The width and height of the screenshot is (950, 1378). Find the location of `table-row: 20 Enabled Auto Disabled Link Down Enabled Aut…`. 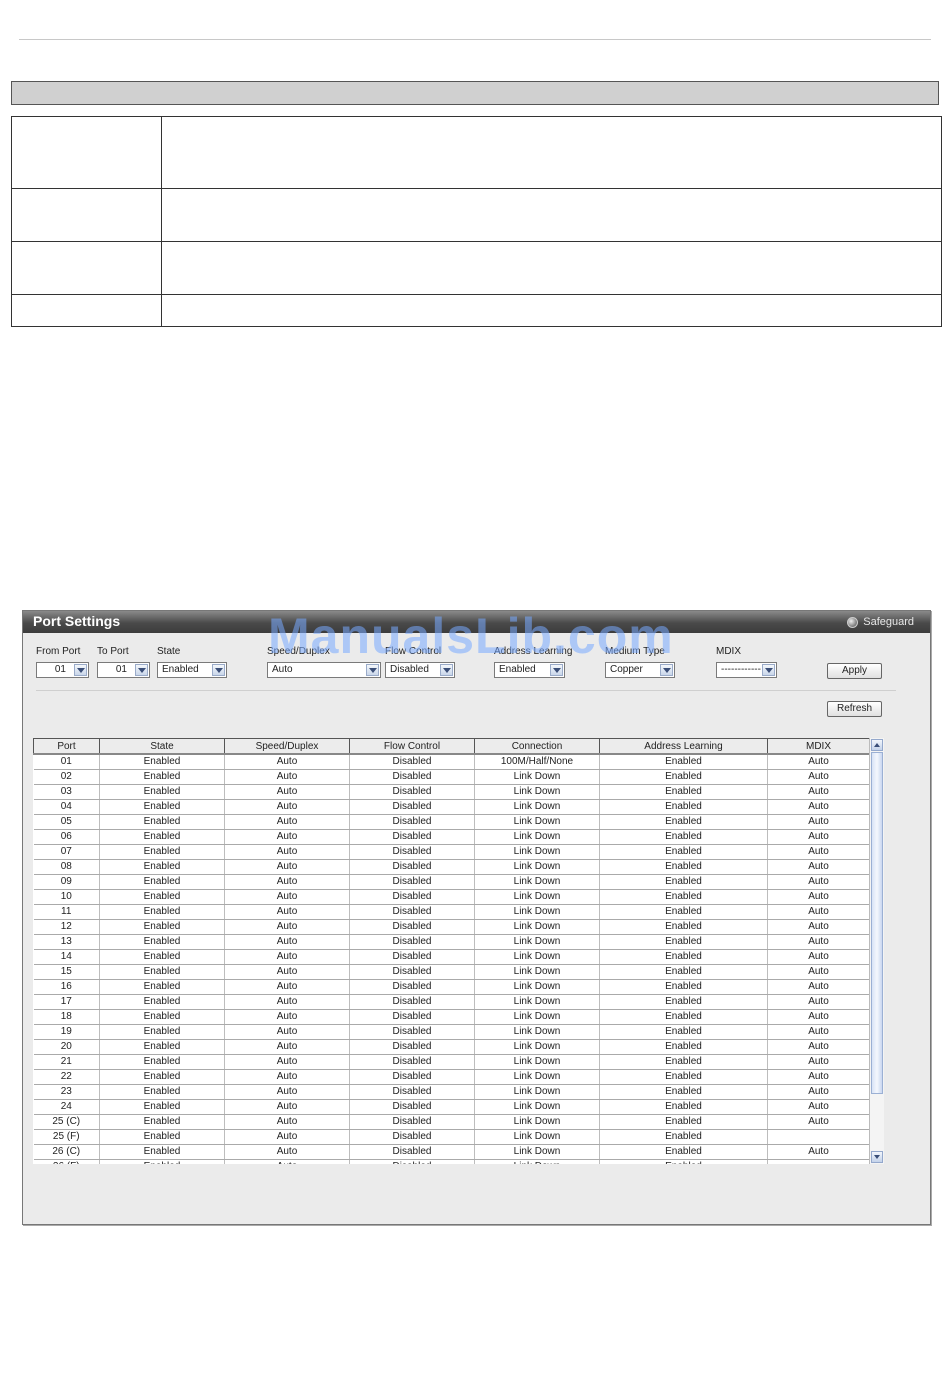

table-row: 20 Enabled Auto Disabled Link Down Enabled Aut… is located at coordinates (451, 1047).